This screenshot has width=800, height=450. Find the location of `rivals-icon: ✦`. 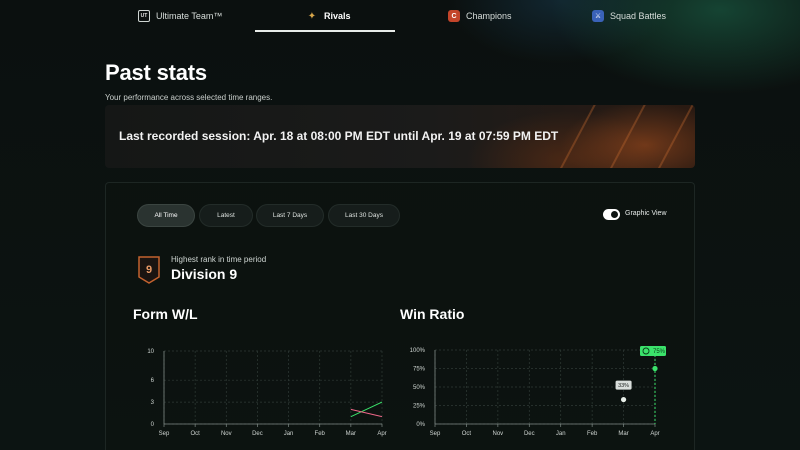

rivals-icon: ✦ is located at coordinates (312, 16).